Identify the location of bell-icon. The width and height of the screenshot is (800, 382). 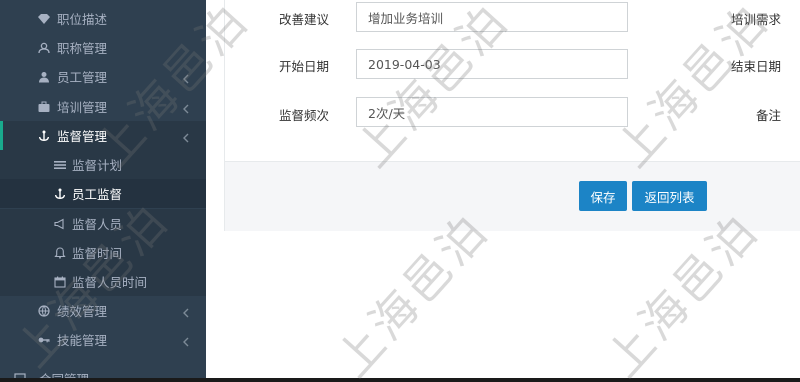
(60, 253).